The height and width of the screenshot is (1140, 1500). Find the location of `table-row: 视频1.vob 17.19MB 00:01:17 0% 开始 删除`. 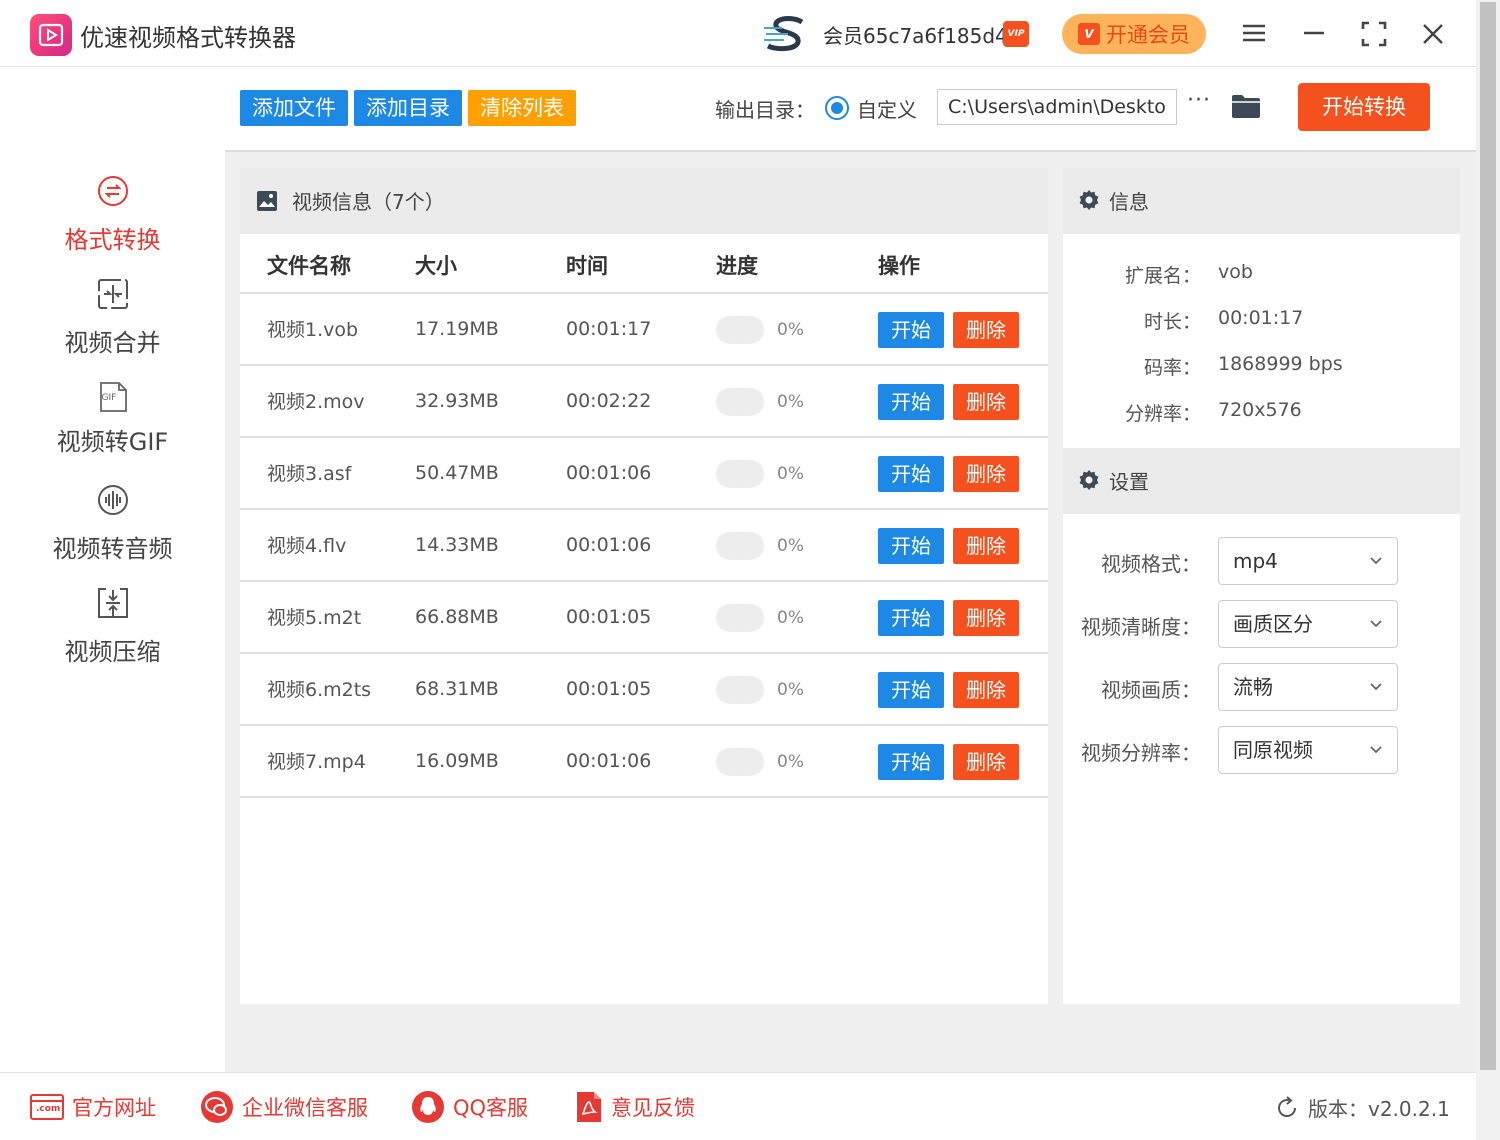

table-row: 视频1.vob 17.19MB 00:01:17 0% 开始 删除 is located at coordinates (644, 330).